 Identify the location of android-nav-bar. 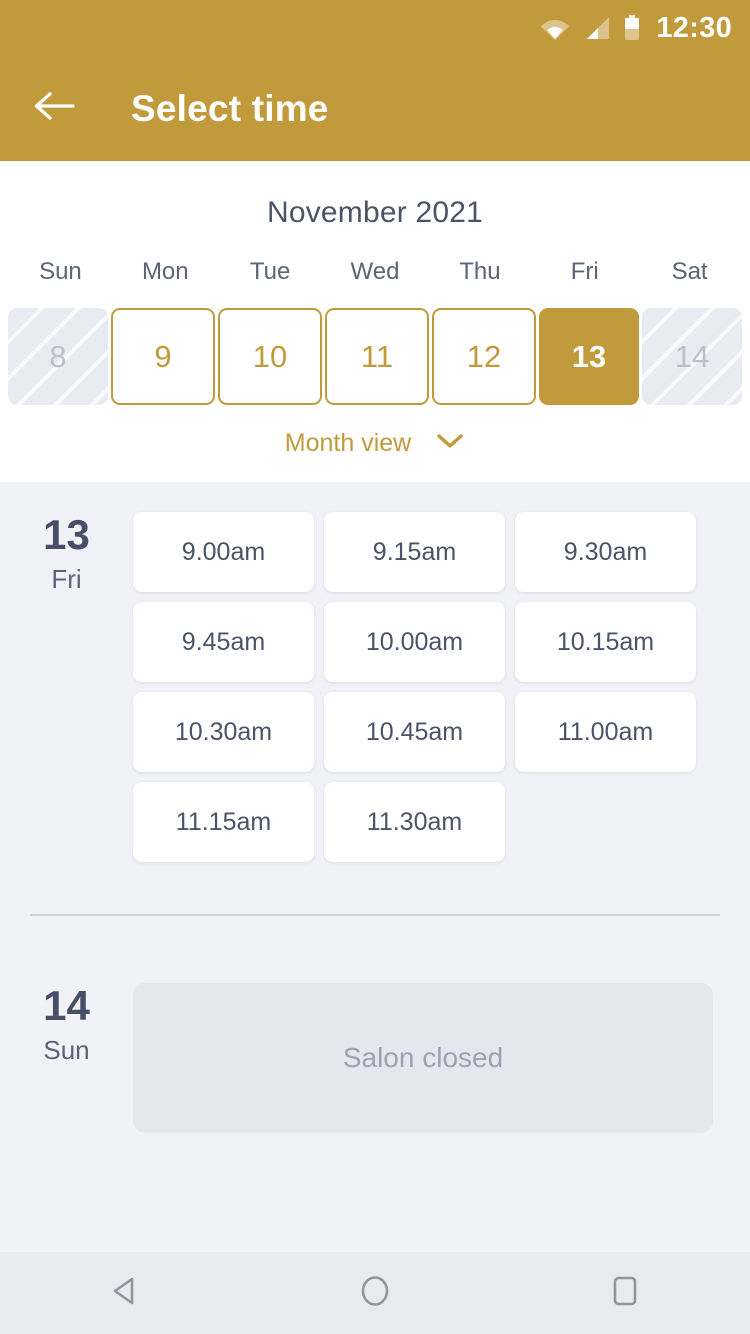
(375, 1293).